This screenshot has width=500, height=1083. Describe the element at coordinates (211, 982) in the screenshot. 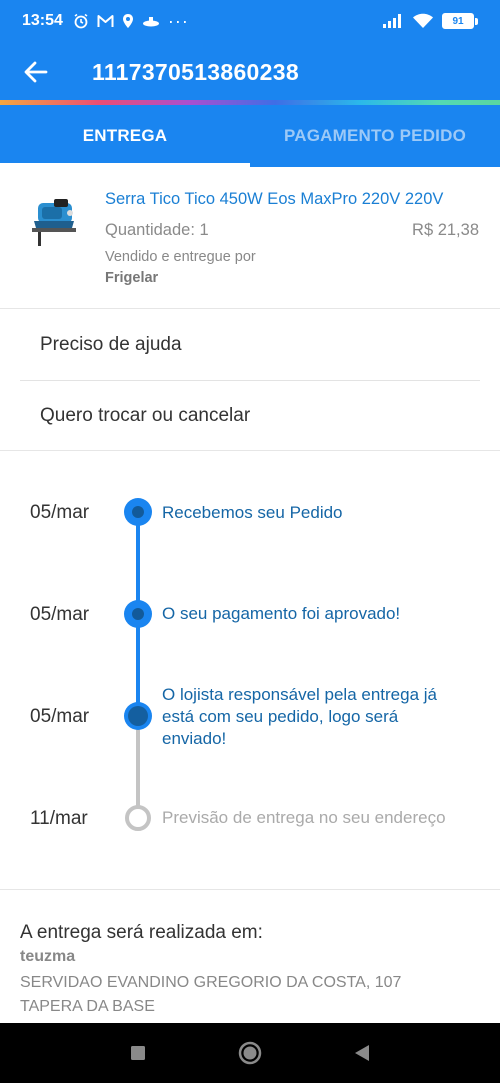

I see `street-address: SERVIDAO EVANDINO GREGORIO DA COSTA, 107` at that location.